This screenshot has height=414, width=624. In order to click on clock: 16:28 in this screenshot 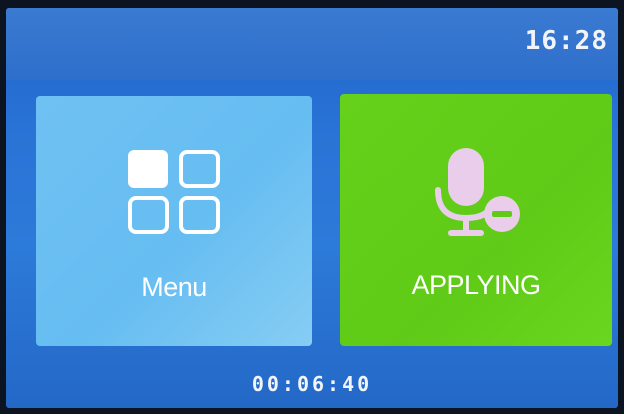, I will do `click(566, 41)`.